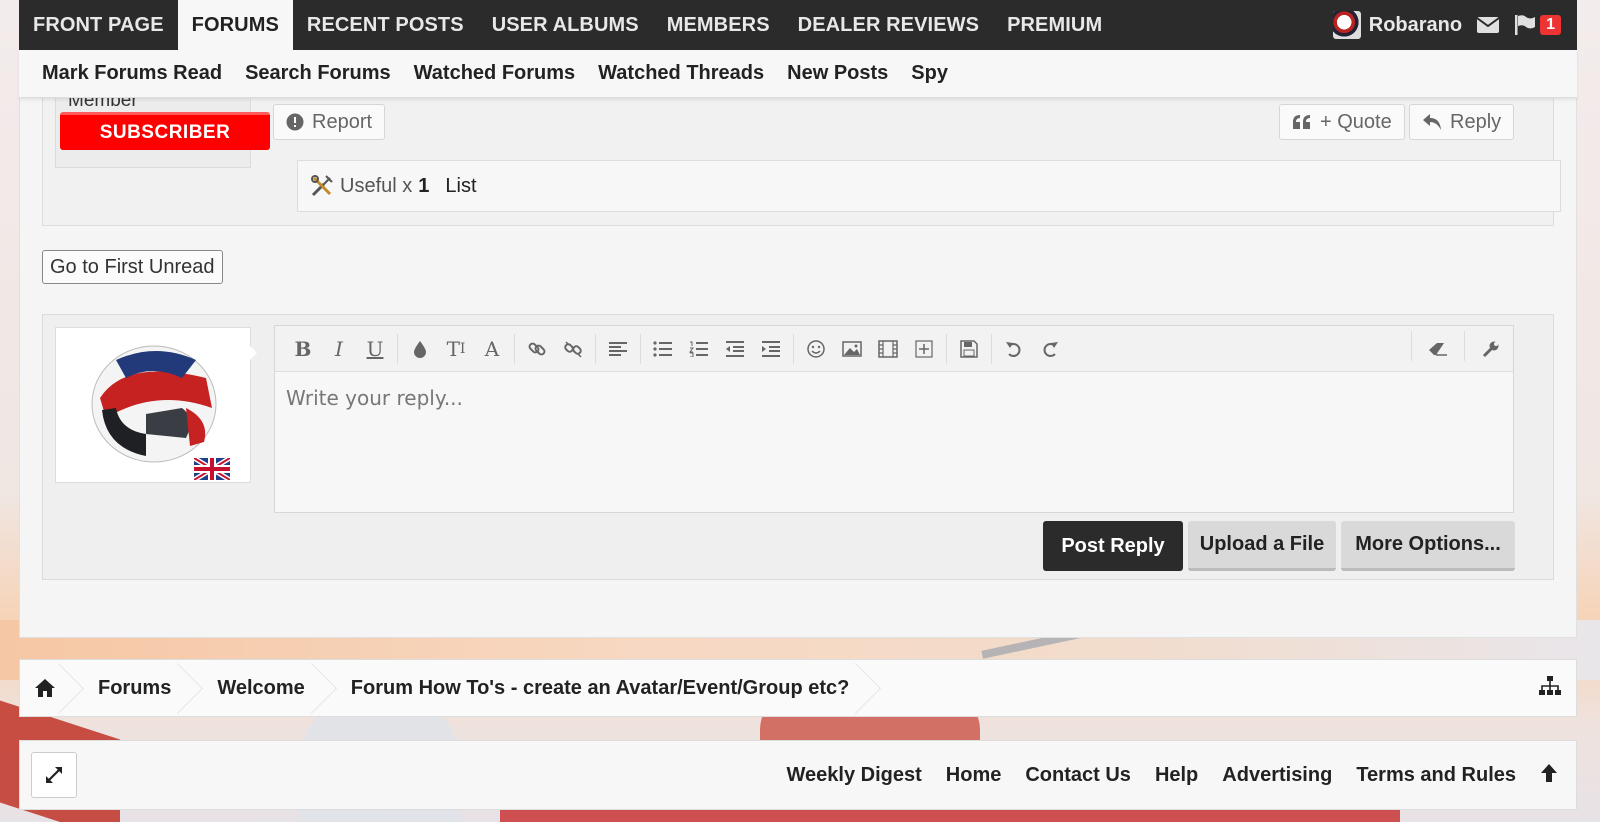 This screenshot has width=1600, height=822. I want to click on alerts-button: 1, so click(1537, 25).